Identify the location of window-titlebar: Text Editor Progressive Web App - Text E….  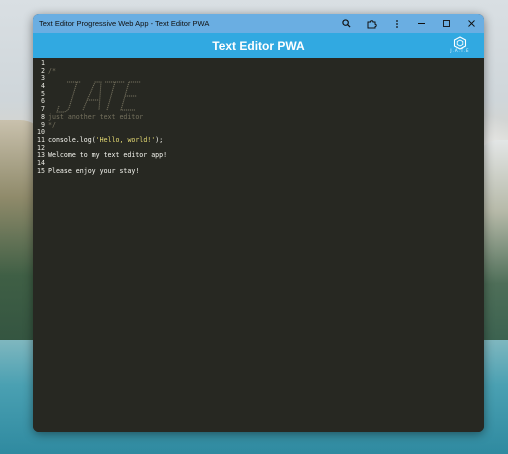
(258, 23).